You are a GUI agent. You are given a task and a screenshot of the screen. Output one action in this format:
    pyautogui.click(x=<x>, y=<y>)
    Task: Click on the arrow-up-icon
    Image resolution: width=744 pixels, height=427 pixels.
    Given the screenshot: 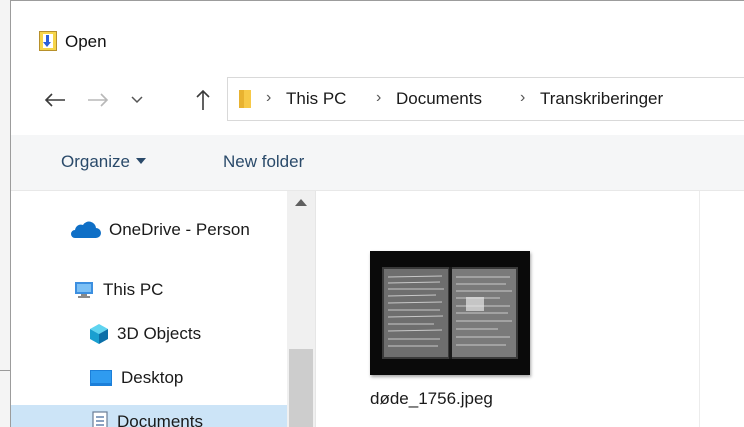 What is the action you would take?
    pyautogui.click(x=203, y=99)
    